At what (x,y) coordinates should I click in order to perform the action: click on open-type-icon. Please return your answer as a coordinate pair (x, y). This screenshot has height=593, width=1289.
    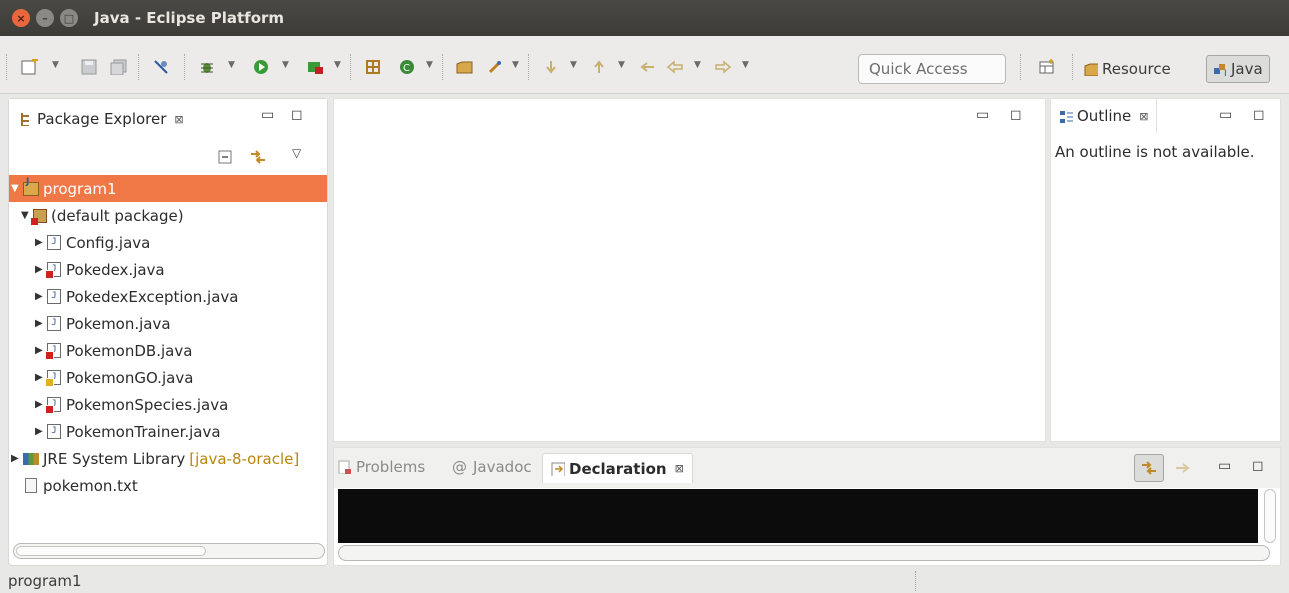
    Looking at the image, I should click on (465, 67).